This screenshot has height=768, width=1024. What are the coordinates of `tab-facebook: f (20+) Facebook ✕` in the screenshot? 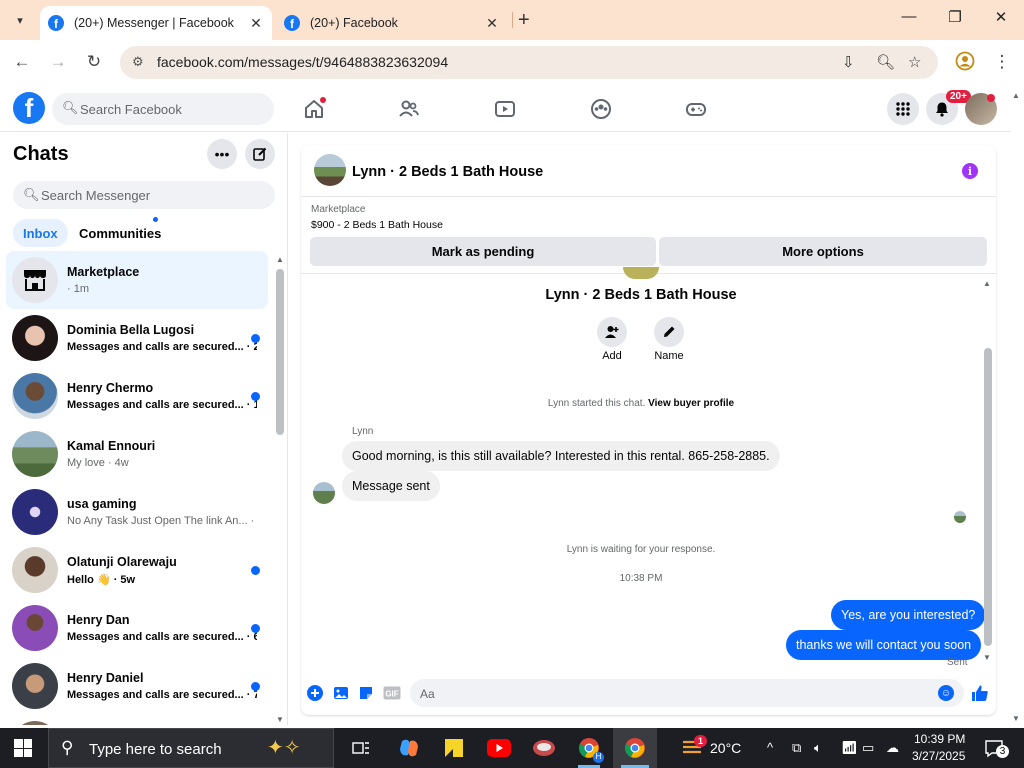 It's located at (392, 23).